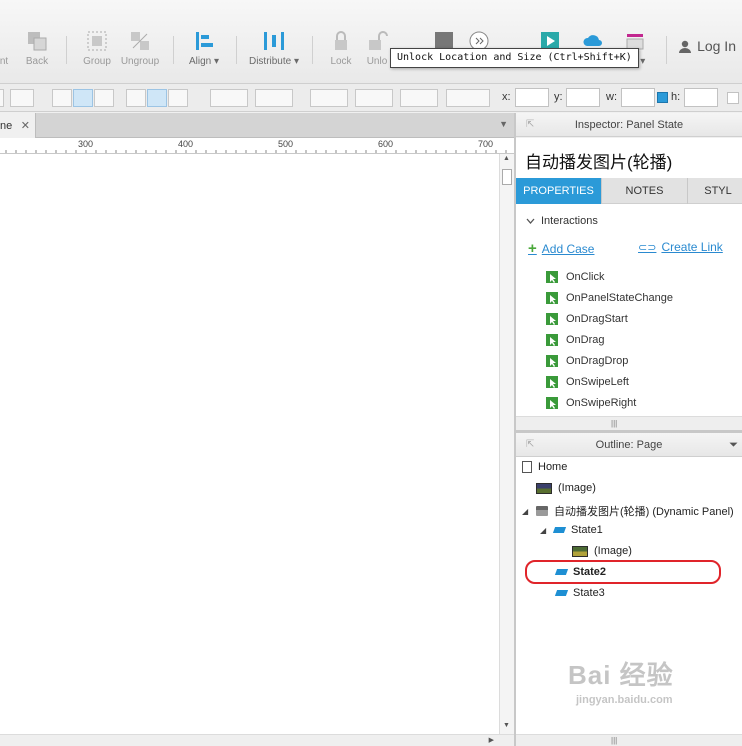  Describe the element at coordinates (374, 98) in the screenshot. I see `line-width-dropdown` at that location.